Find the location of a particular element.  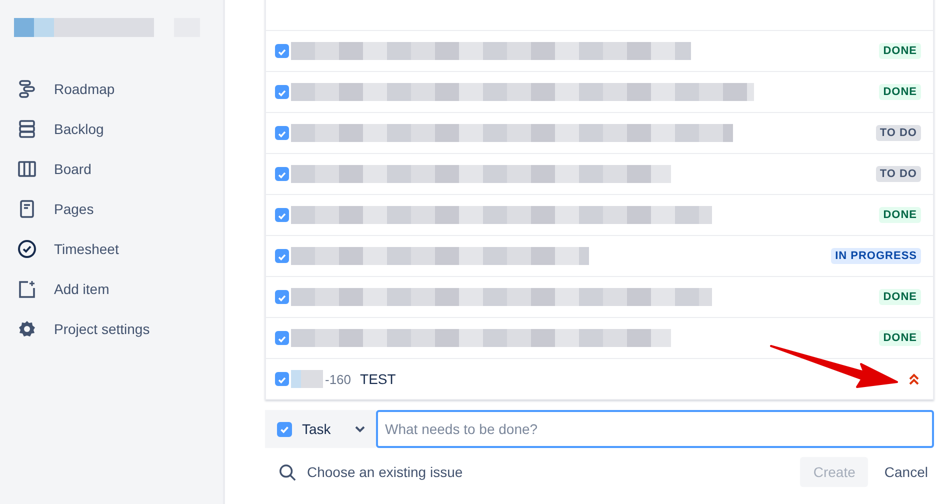

cancel-button: Cancel is located at coordinates (906, 472).